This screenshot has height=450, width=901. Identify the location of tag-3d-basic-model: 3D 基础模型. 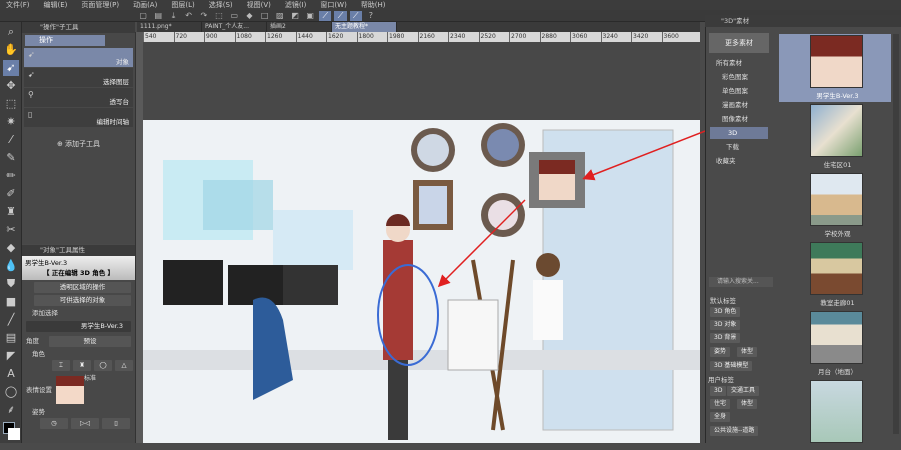
(731, 366).